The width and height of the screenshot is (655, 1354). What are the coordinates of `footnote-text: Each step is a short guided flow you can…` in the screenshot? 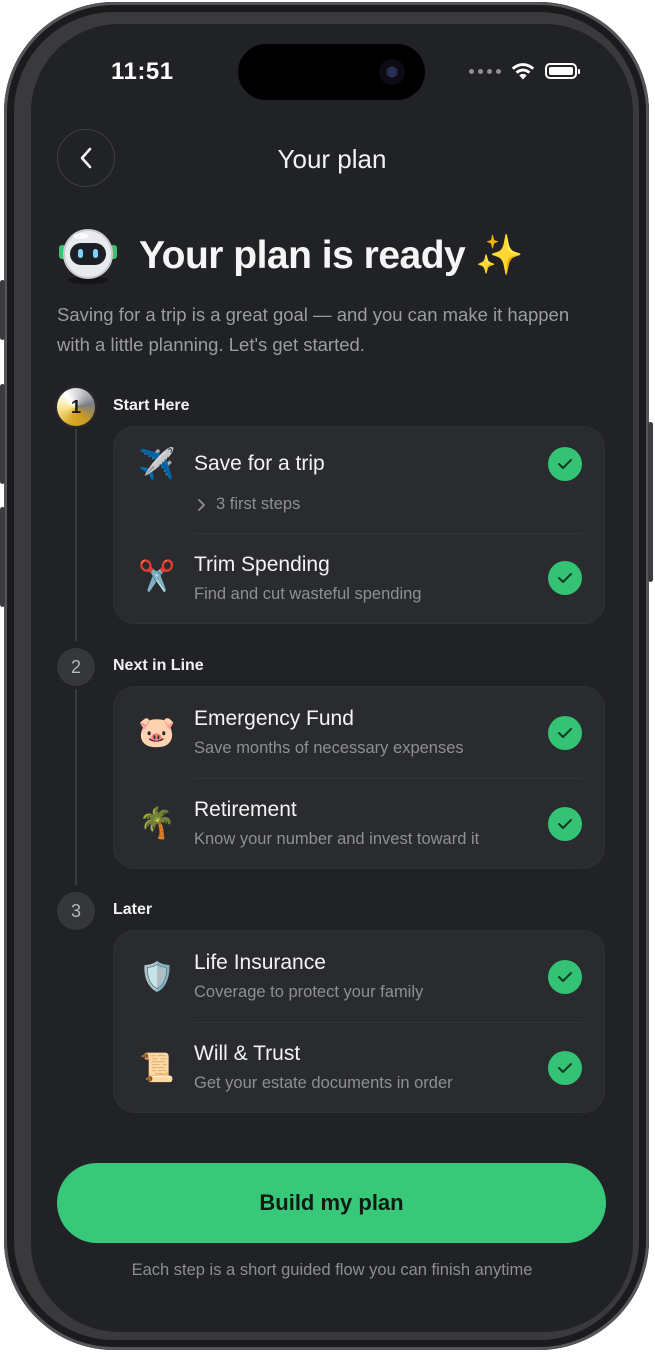 It's located at (332, 1270).